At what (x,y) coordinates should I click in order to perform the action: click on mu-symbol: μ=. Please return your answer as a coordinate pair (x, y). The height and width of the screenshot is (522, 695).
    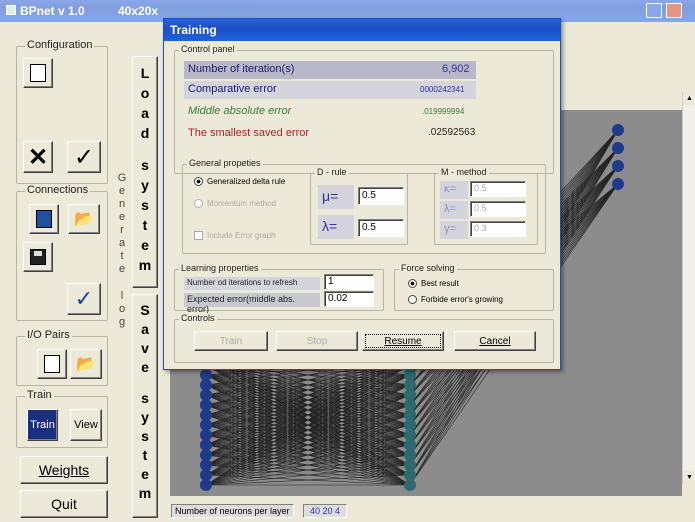
    Looking at the image, I should click on (336, 197).